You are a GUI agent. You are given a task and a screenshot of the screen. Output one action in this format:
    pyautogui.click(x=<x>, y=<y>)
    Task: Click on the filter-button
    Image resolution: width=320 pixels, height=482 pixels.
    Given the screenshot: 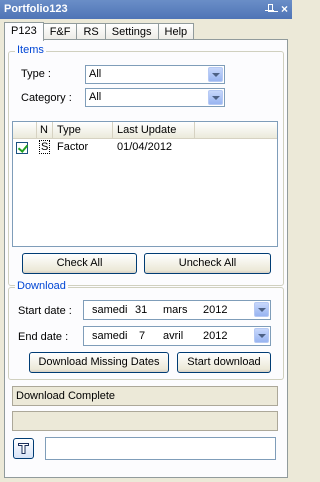 What is the action you would take?
    pyautogui.click(x=23, y=448)
    